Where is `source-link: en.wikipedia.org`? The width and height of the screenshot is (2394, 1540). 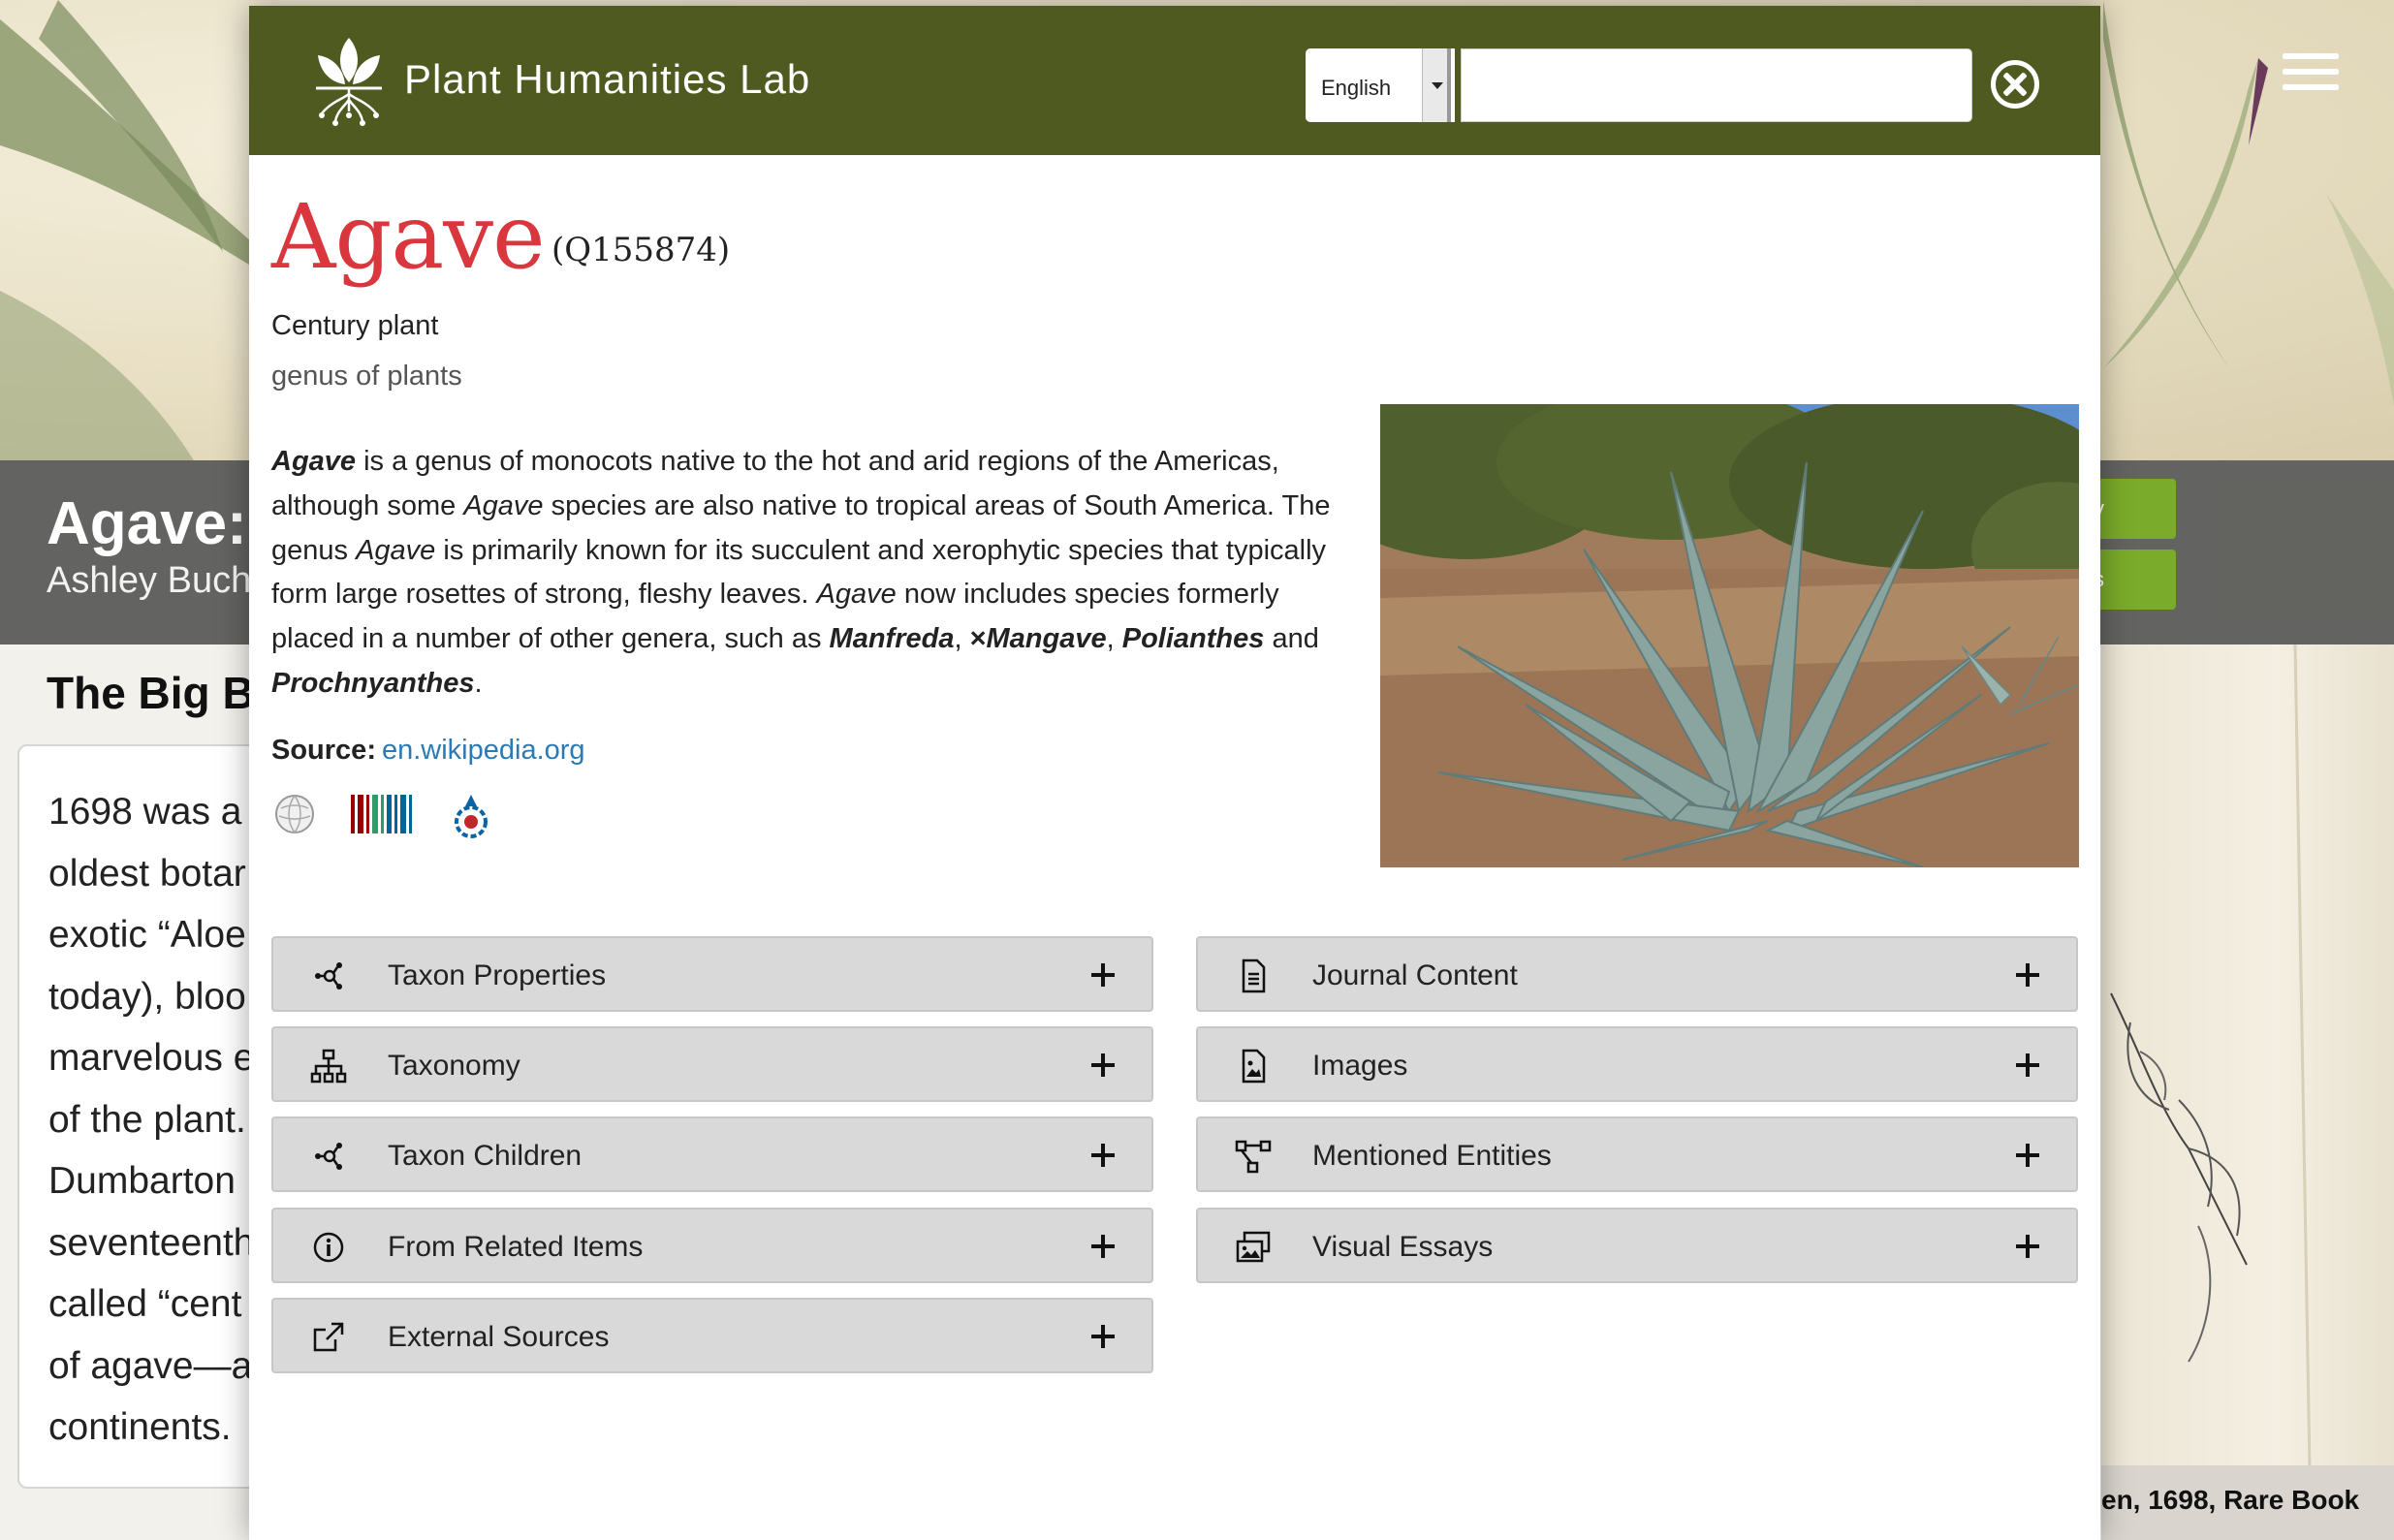 source-link: en.wikipedia.org is located at coordinates (484, 750).